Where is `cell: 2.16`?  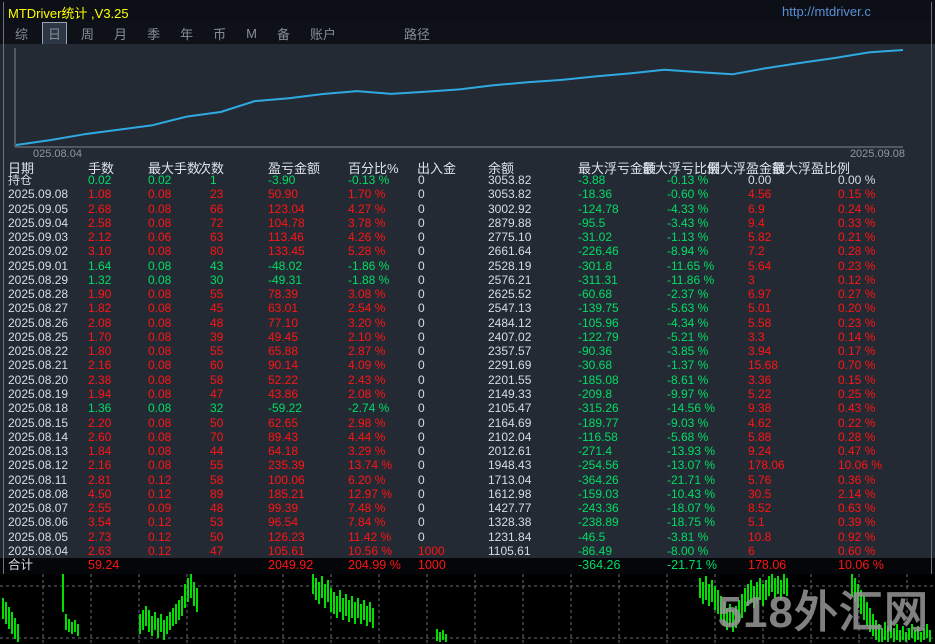 cell: 2.16 is located at coordinates (100, 465).